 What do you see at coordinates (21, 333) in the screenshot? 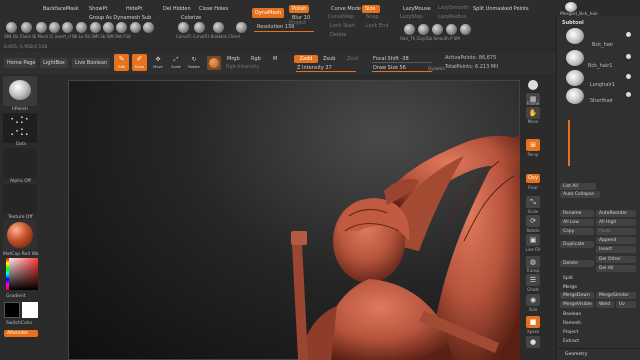
I see `alternate-button: Alternate` at bounding box center [21, 333].